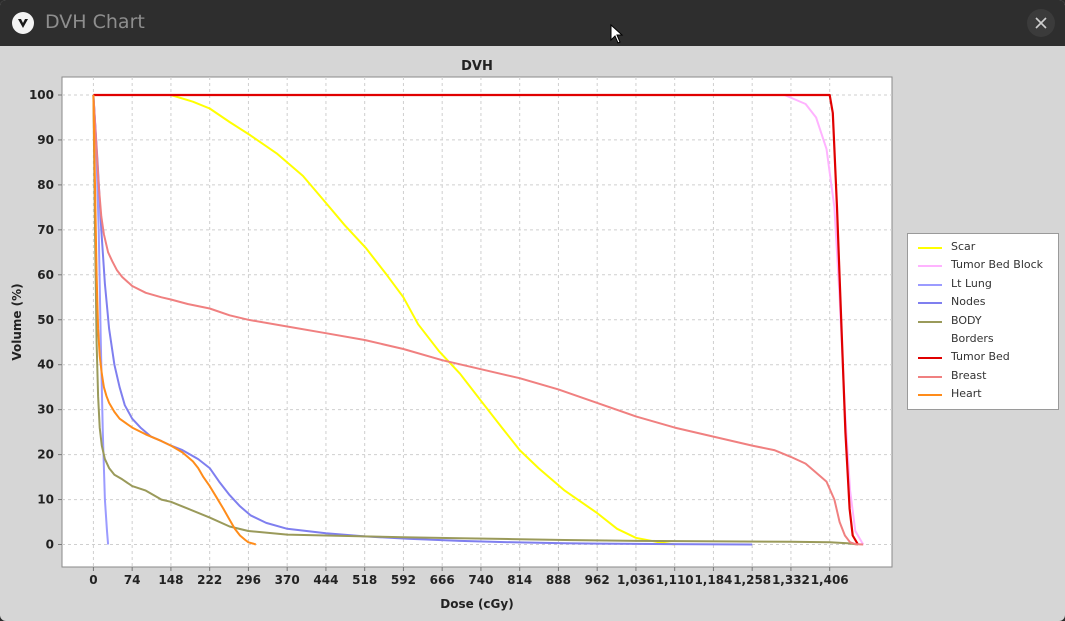  Describe the element at coordinates (476, 604) in the screenshot. I see `x-axis-label: Dose (cGy)` at that location.